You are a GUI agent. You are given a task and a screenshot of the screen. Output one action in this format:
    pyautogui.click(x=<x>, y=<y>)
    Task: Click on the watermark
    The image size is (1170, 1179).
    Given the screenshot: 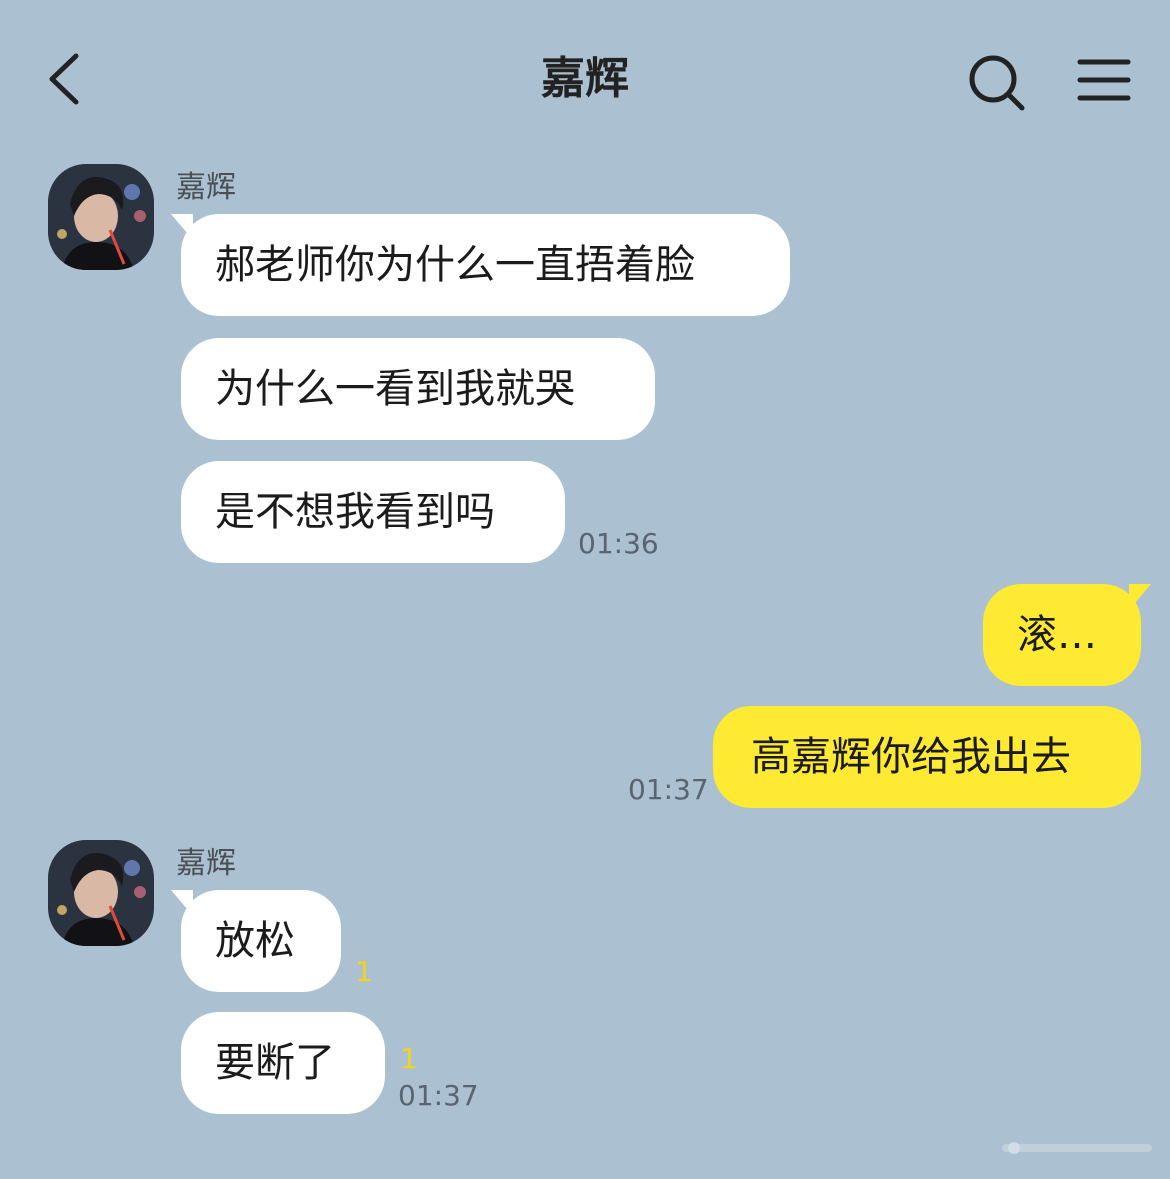 What is the action you would take?
    pyautogui.click(x=1079, y=1148)
    